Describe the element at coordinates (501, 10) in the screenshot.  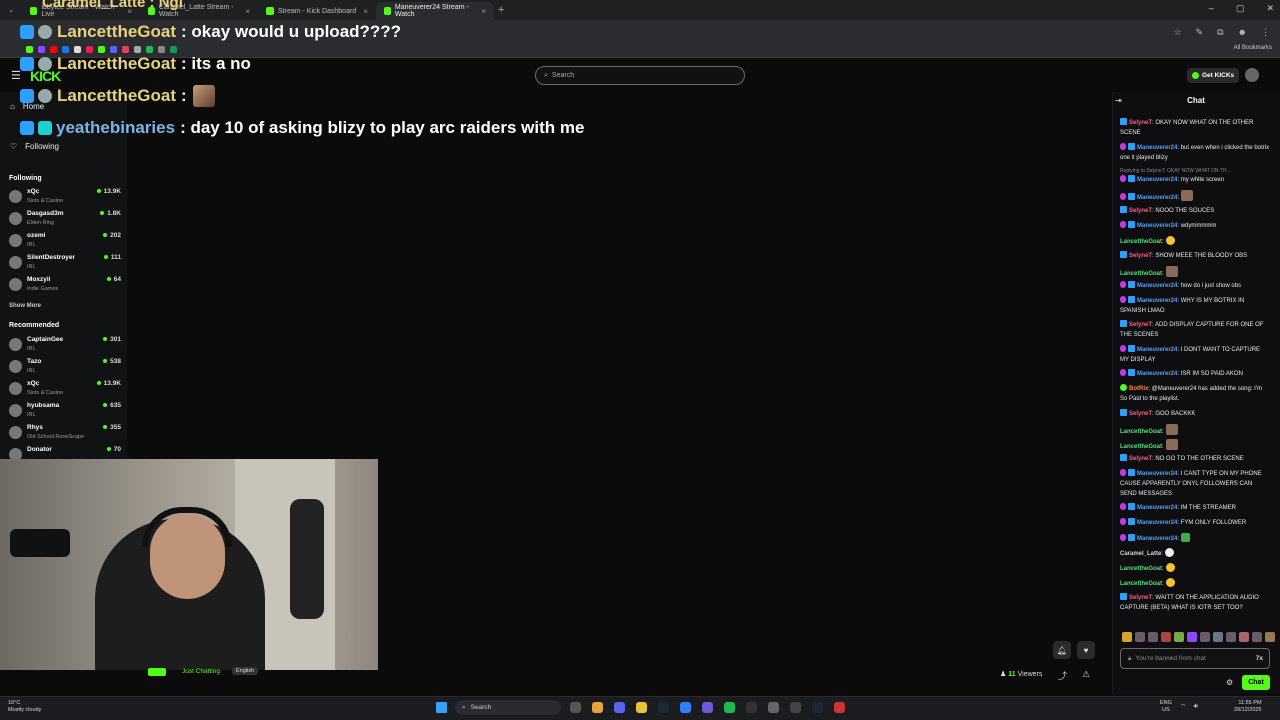
I see `new-tab-icon: +` at that location.